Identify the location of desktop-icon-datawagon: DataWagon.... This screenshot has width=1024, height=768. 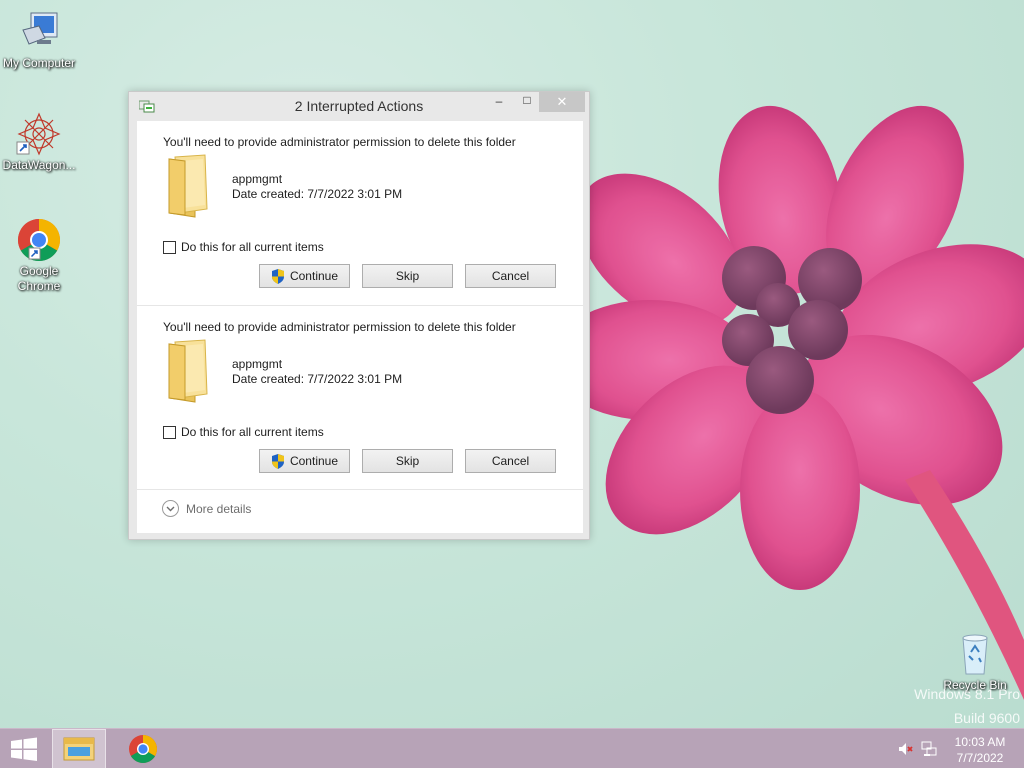
(39, 141).